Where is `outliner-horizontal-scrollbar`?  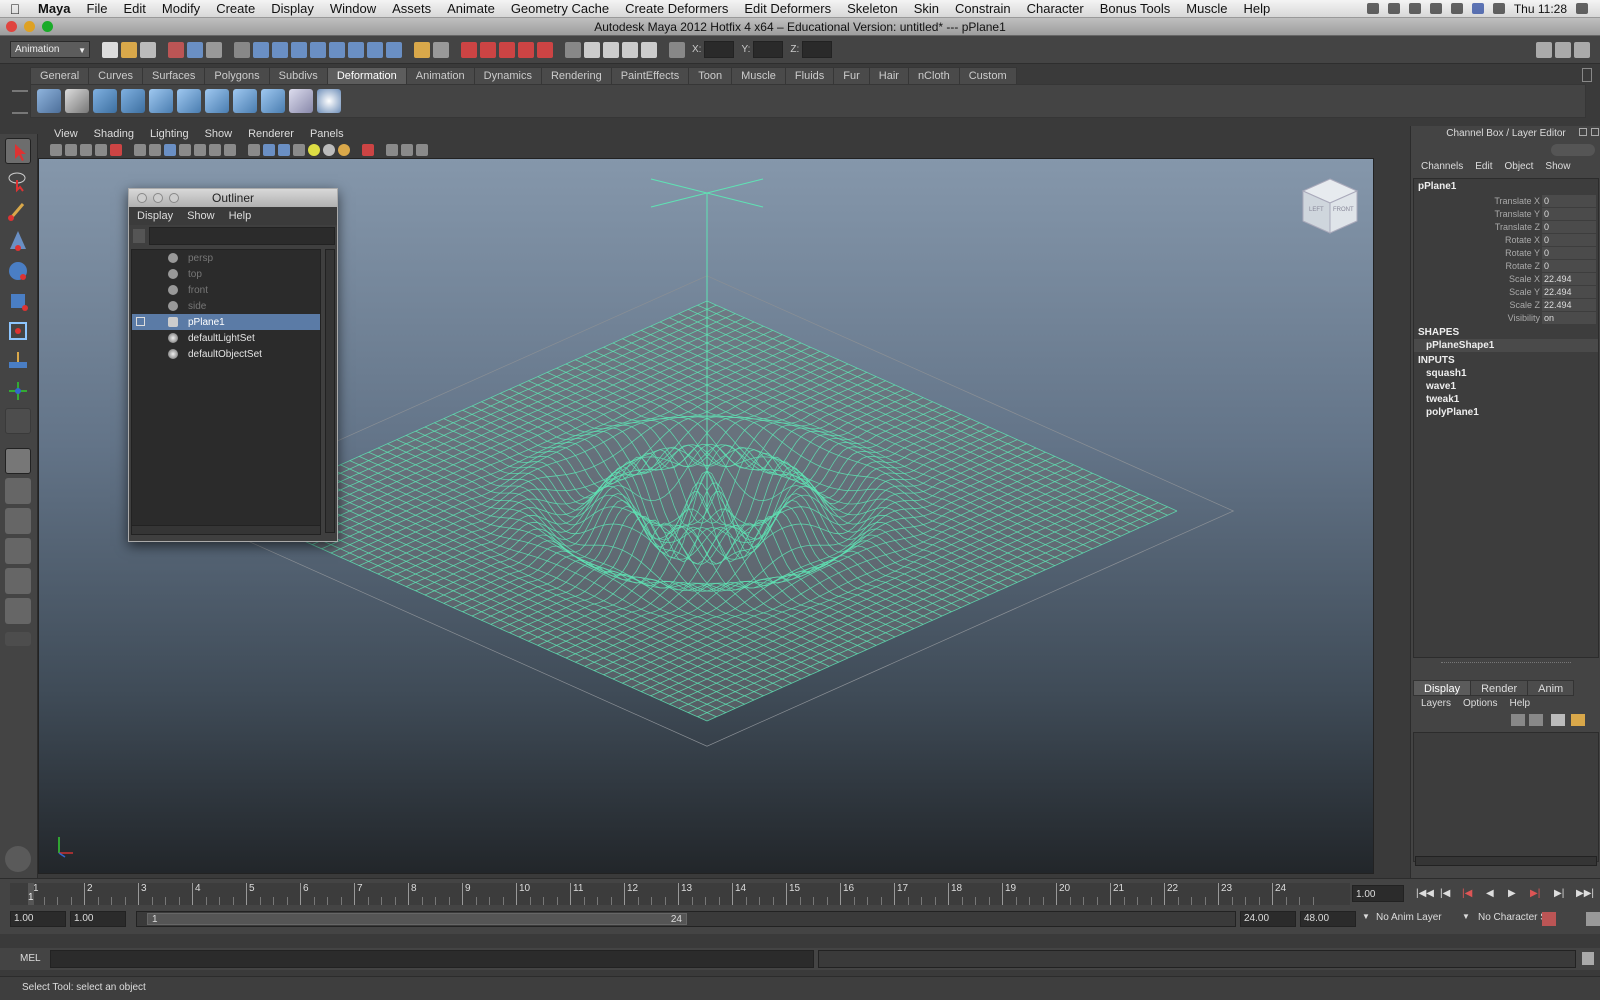 outliner-horizontal-scrollbar is located at coordinates (226, 530).